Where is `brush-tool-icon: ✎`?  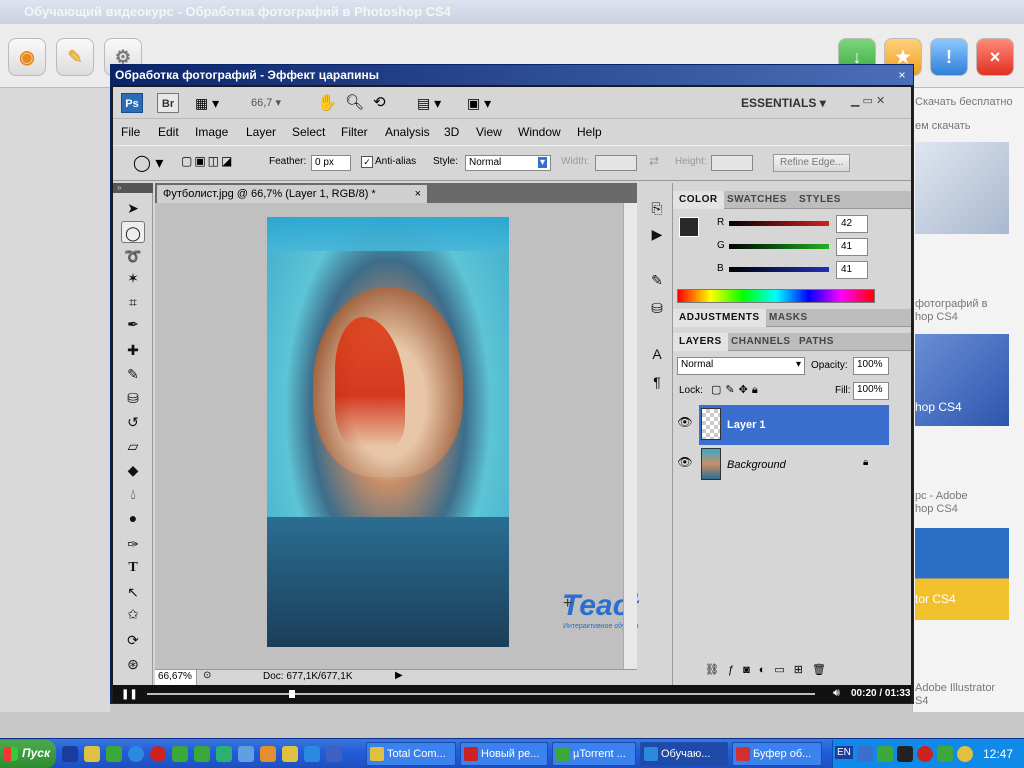
brush-tool-icon: ✎ is located at coordinates (133, 374).